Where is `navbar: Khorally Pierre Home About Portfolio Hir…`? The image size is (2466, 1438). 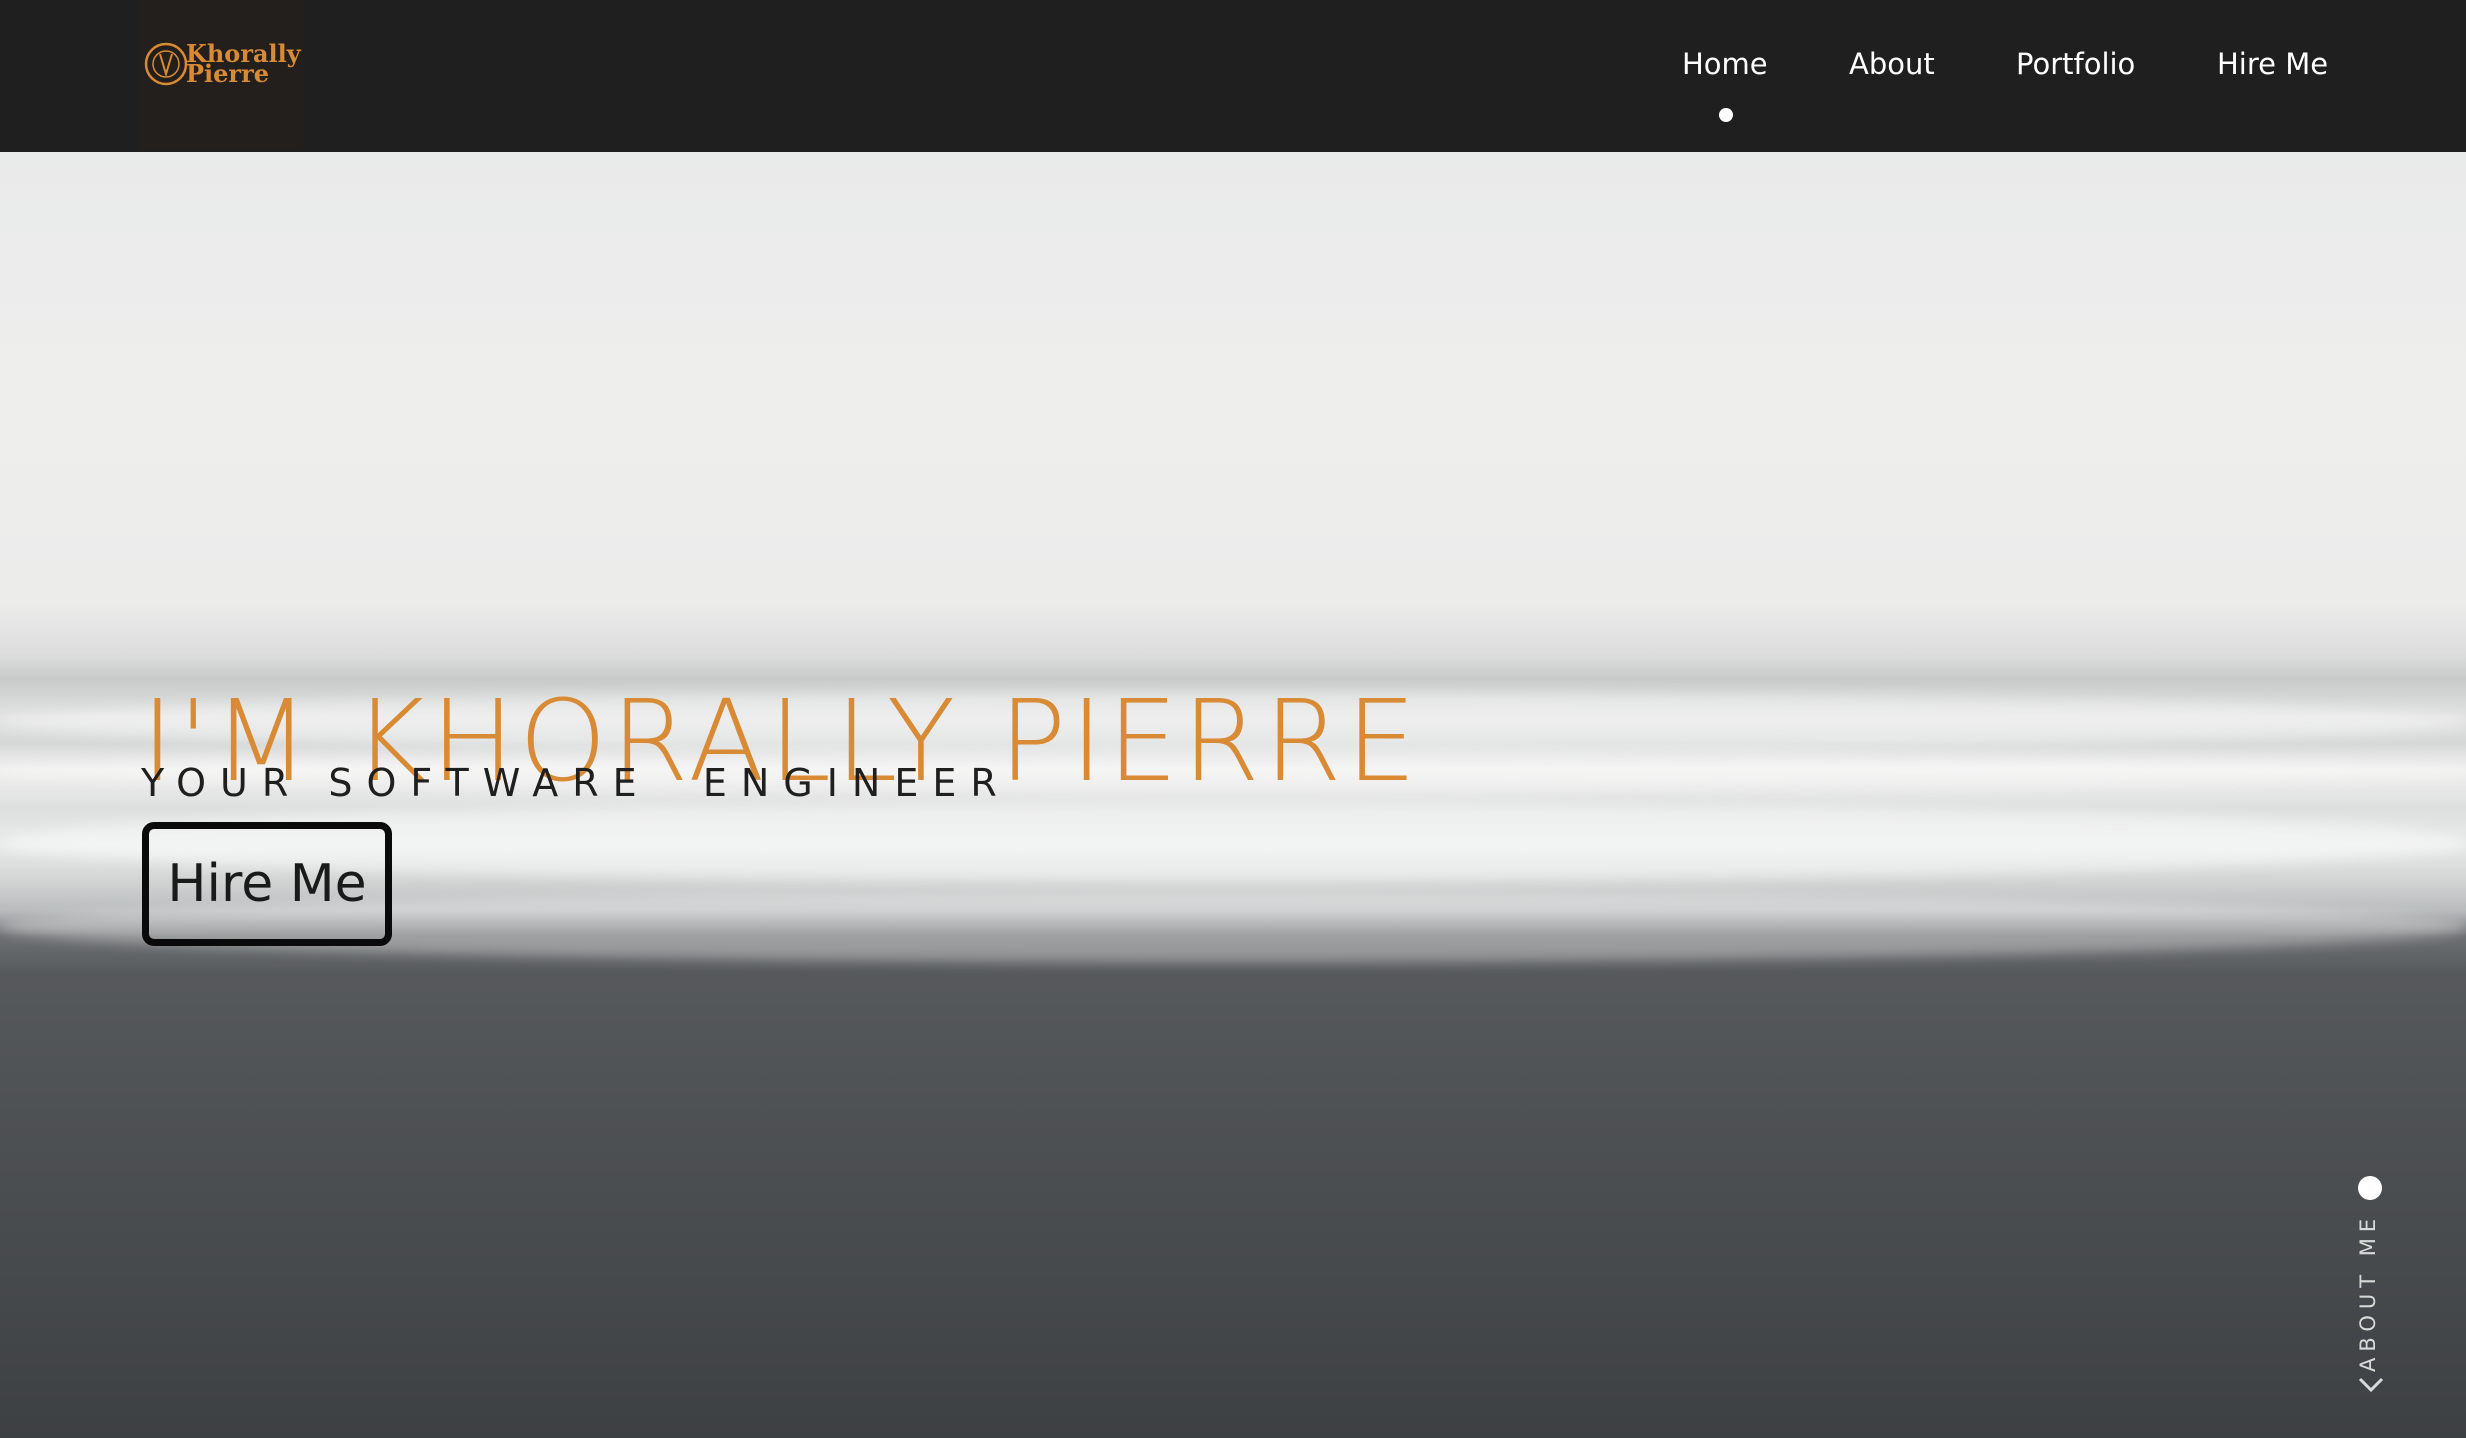 navbar: Khorally Pierre Home About Portfolio Hir… is located at coordinates (1233, 76).